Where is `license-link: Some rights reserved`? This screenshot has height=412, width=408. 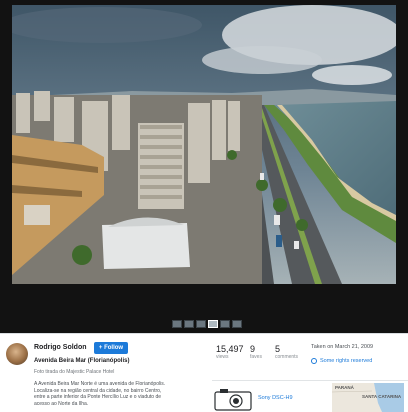
license-link: Some rights reserved is located at coordinates (341, 361).